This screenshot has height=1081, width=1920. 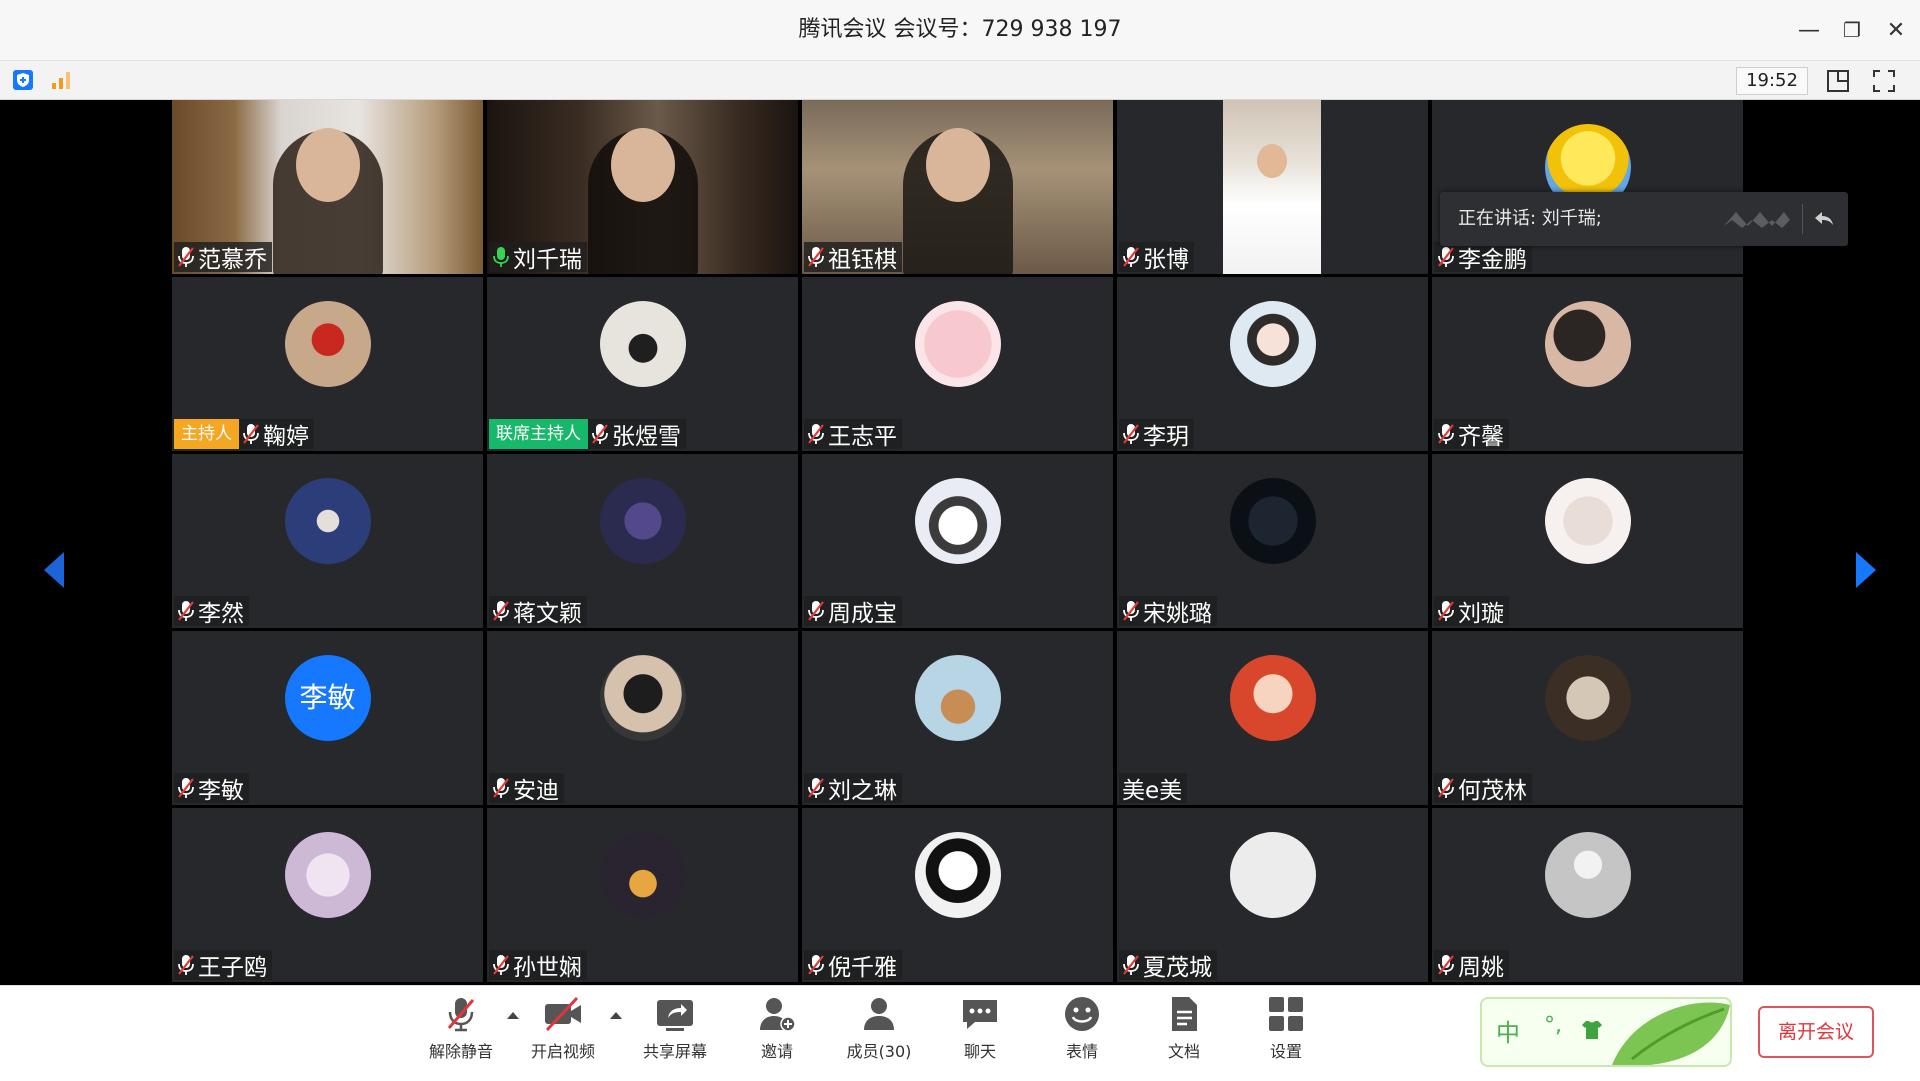 I want to click on participant-tile: 周姚, so click(x=1587, y=895).